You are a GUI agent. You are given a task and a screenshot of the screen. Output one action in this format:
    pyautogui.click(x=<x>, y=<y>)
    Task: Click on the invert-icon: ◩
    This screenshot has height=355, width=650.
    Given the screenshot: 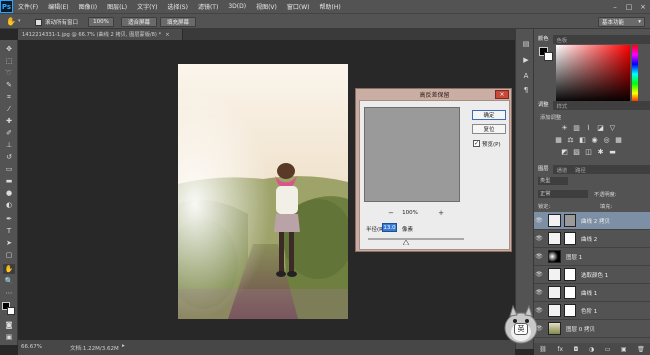 What is the action you would take?
    pyautogui.click(x=564, y=152)
    